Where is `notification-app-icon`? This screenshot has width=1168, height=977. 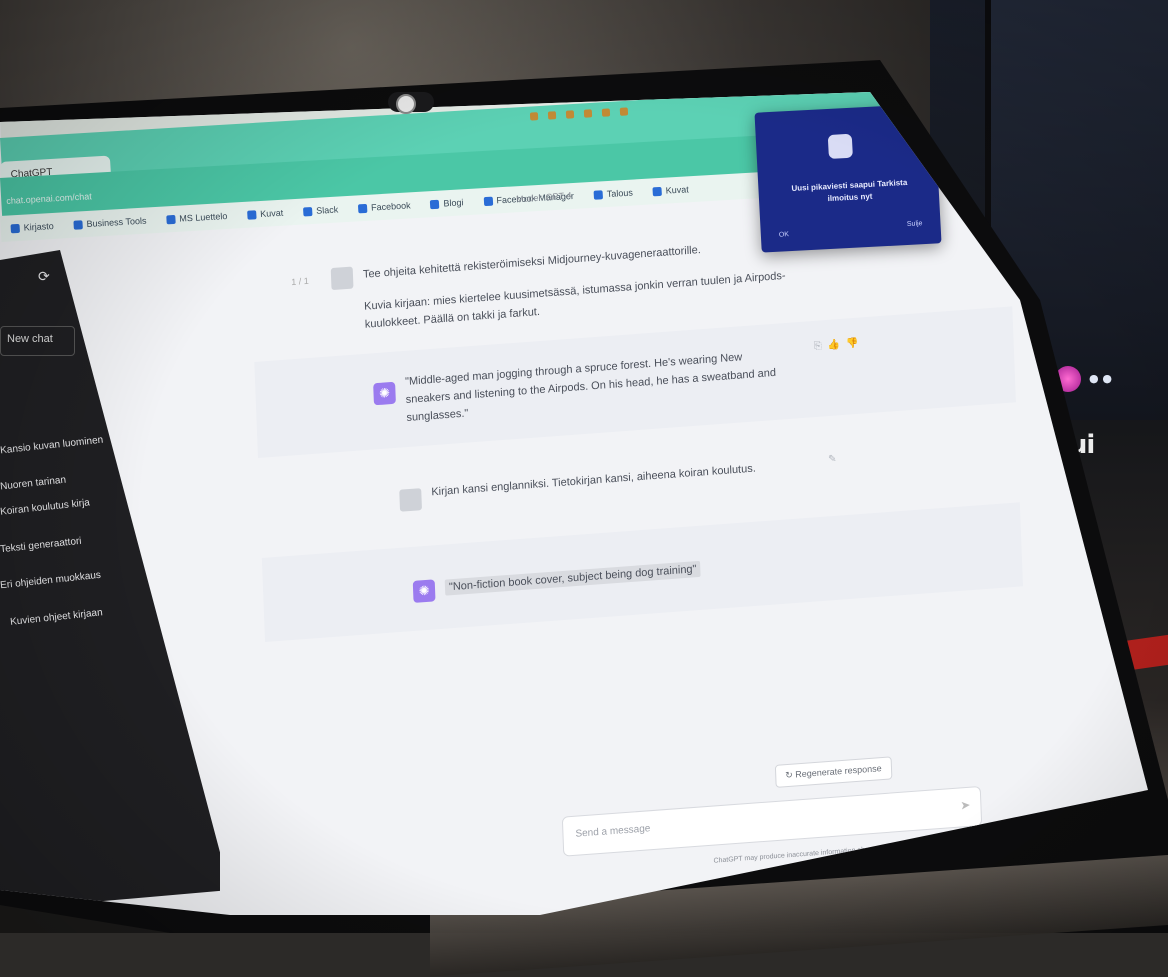
notification-app-icon is located at coordinates (840, 146).